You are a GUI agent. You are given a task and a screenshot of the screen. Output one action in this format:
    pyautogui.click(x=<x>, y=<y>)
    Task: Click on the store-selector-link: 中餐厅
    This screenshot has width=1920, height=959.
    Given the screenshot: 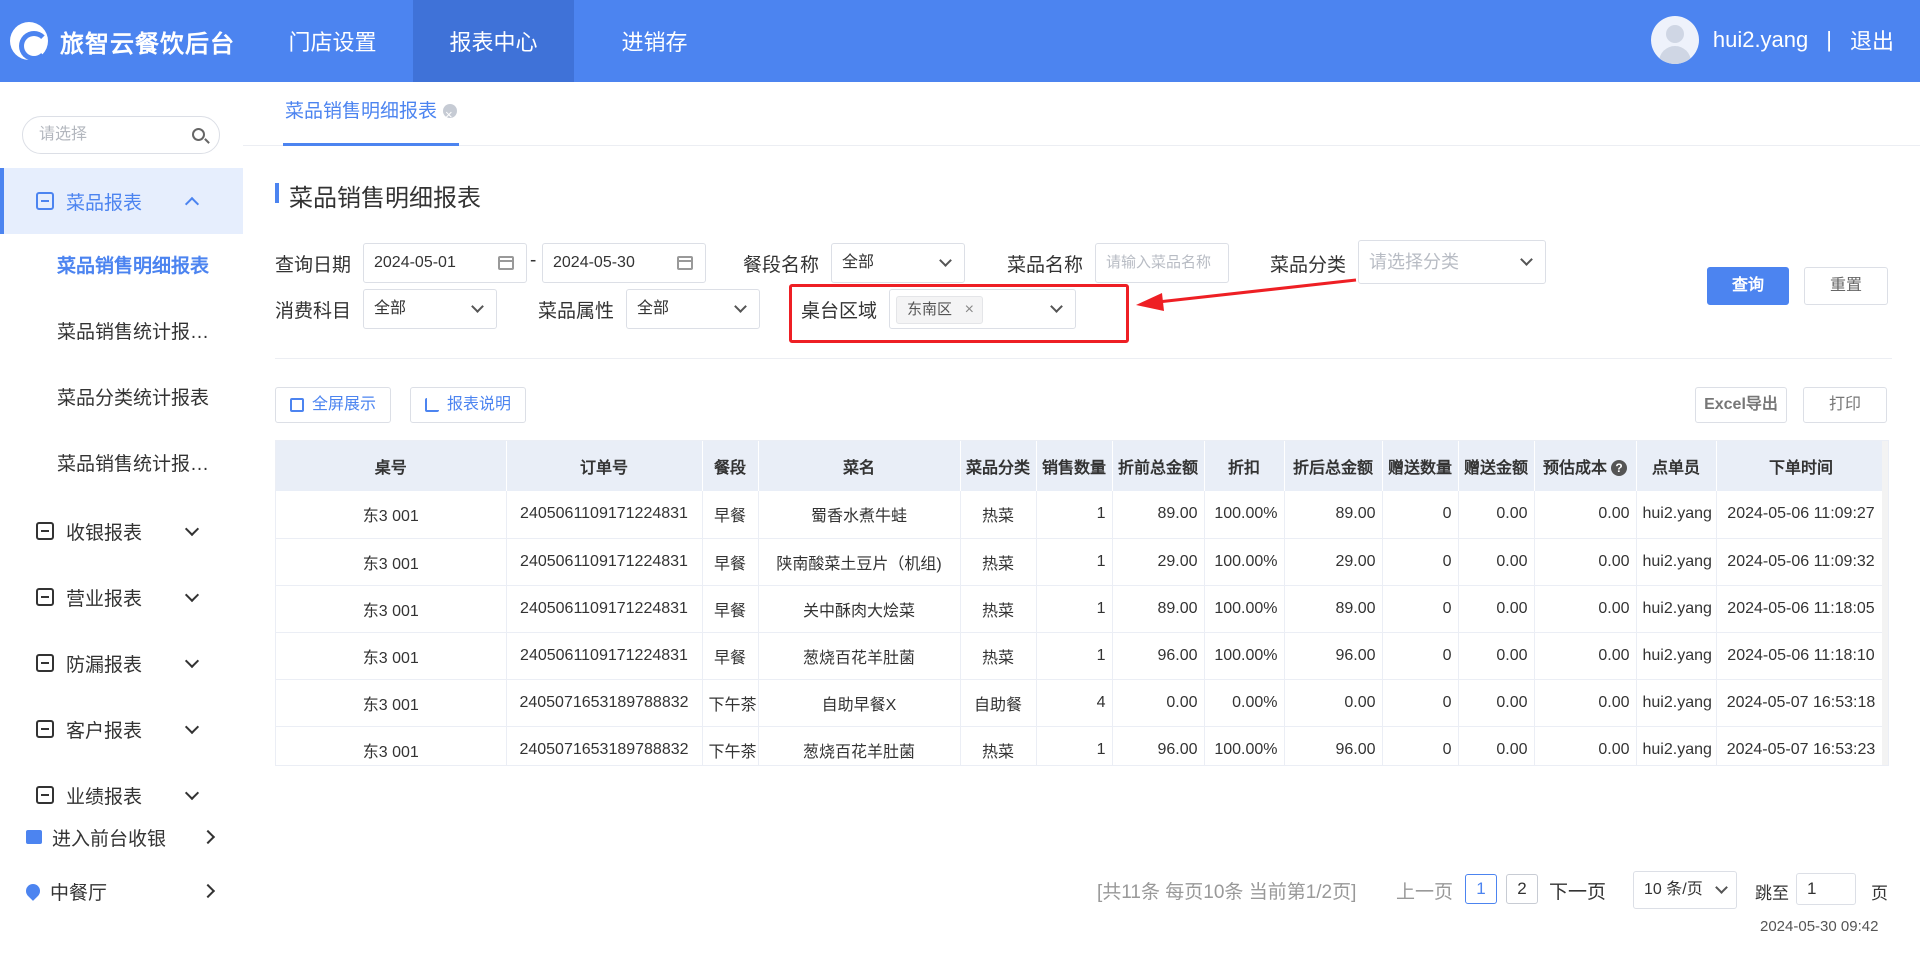 What is the action you would take?
    pyautogui.click(x=121, y=891)
    